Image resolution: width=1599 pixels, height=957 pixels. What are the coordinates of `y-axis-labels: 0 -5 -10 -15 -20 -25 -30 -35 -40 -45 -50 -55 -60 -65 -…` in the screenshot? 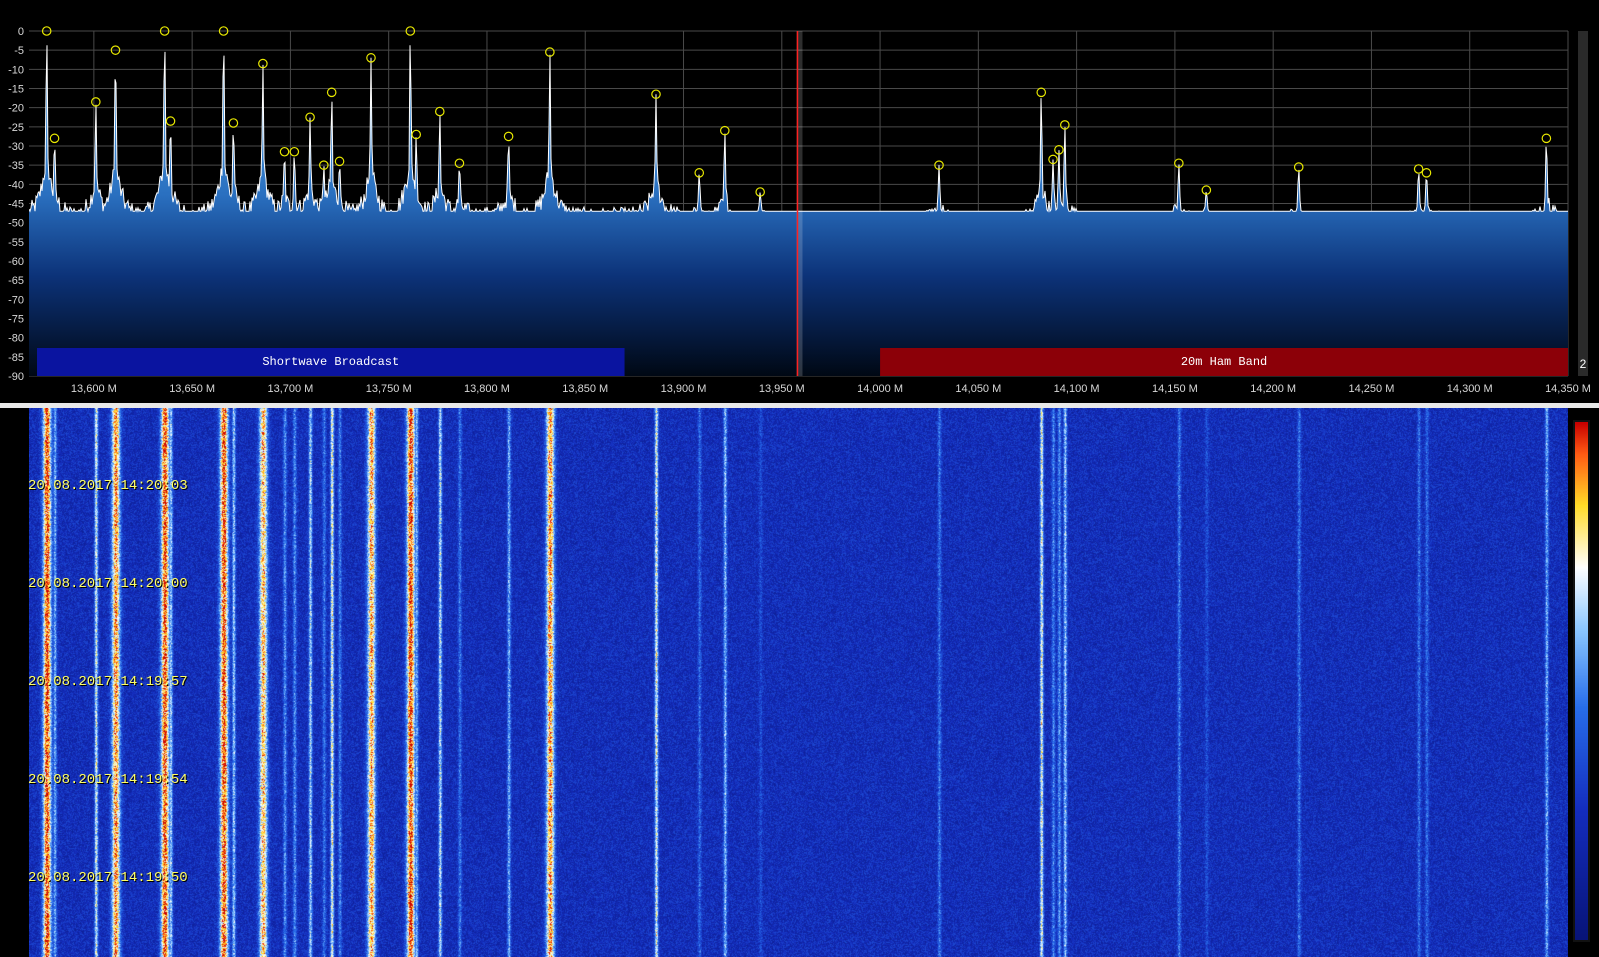 It's located at (16, 204).